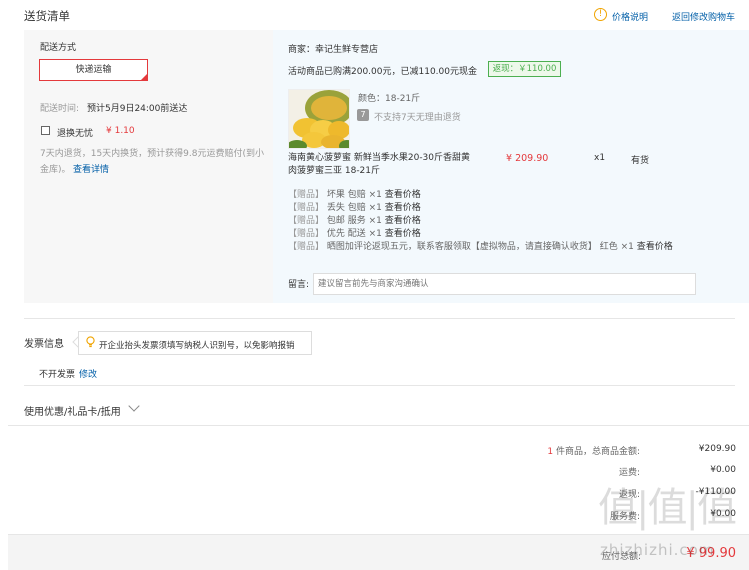 This screenshot has width=749, height=570. Describe the element at coordinates (44, 344) in the screenshot. I see `invoice-title: 发票信息` at that location.